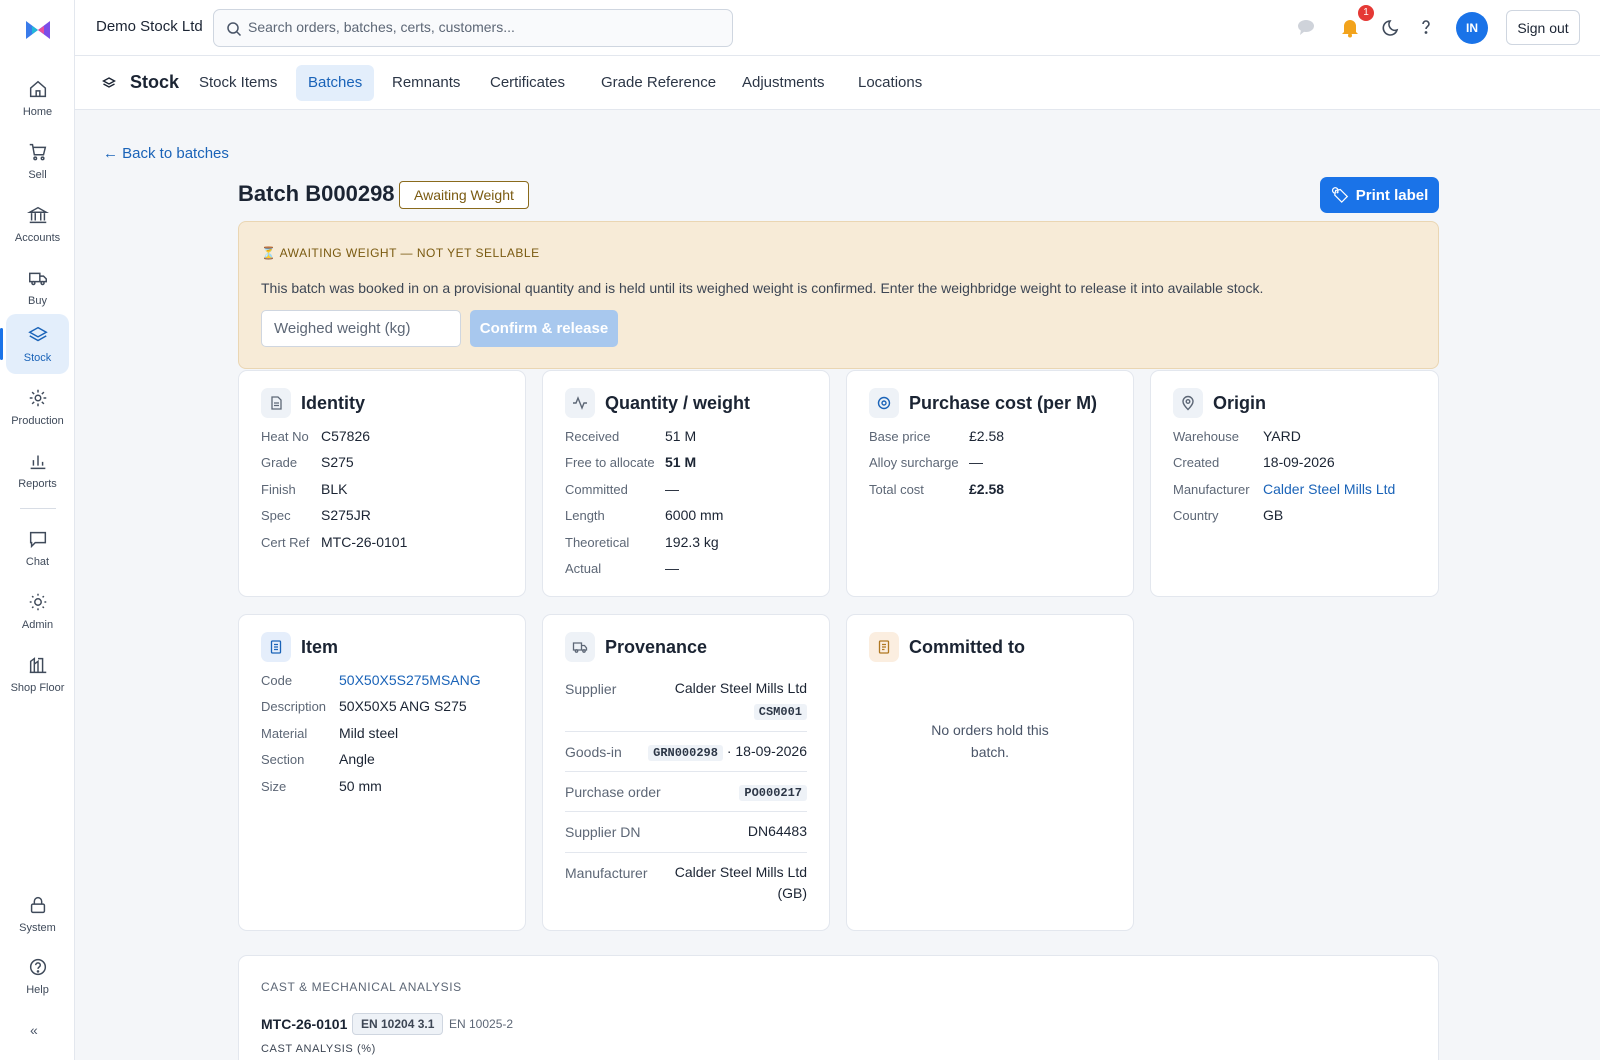 The height and width of the screenshot is (1060, 1600). What do you see at coordinates (426, 83) in the screenshot?
I see `tab-remnants: Remnants` at bounding box center [426, 83].